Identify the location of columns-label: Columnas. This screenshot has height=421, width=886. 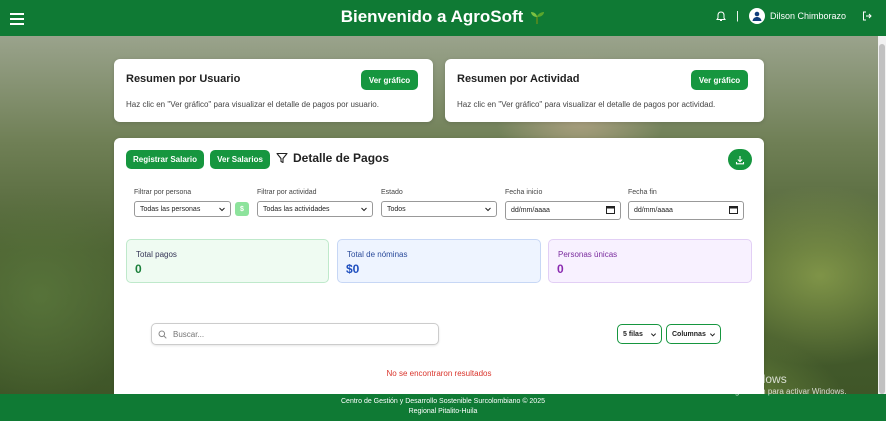
(689, 334).